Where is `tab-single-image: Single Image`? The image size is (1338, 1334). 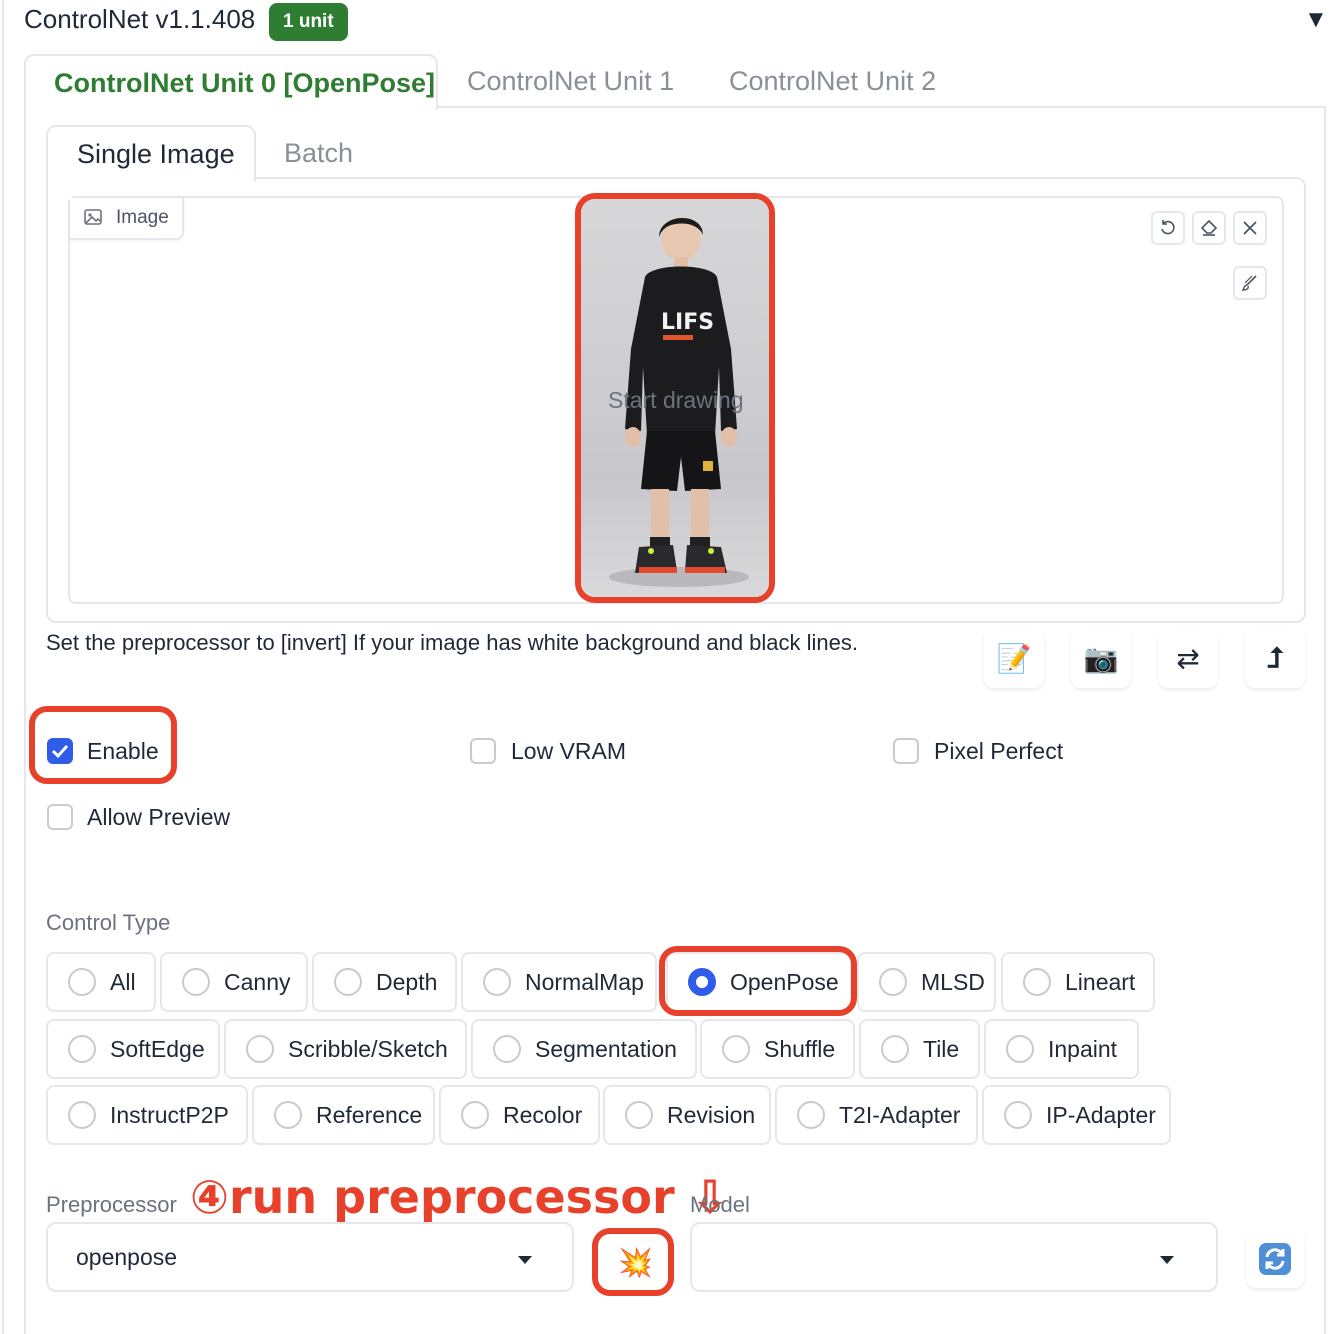 tab-single-image: Single Image is located at coordinates (151, 153).